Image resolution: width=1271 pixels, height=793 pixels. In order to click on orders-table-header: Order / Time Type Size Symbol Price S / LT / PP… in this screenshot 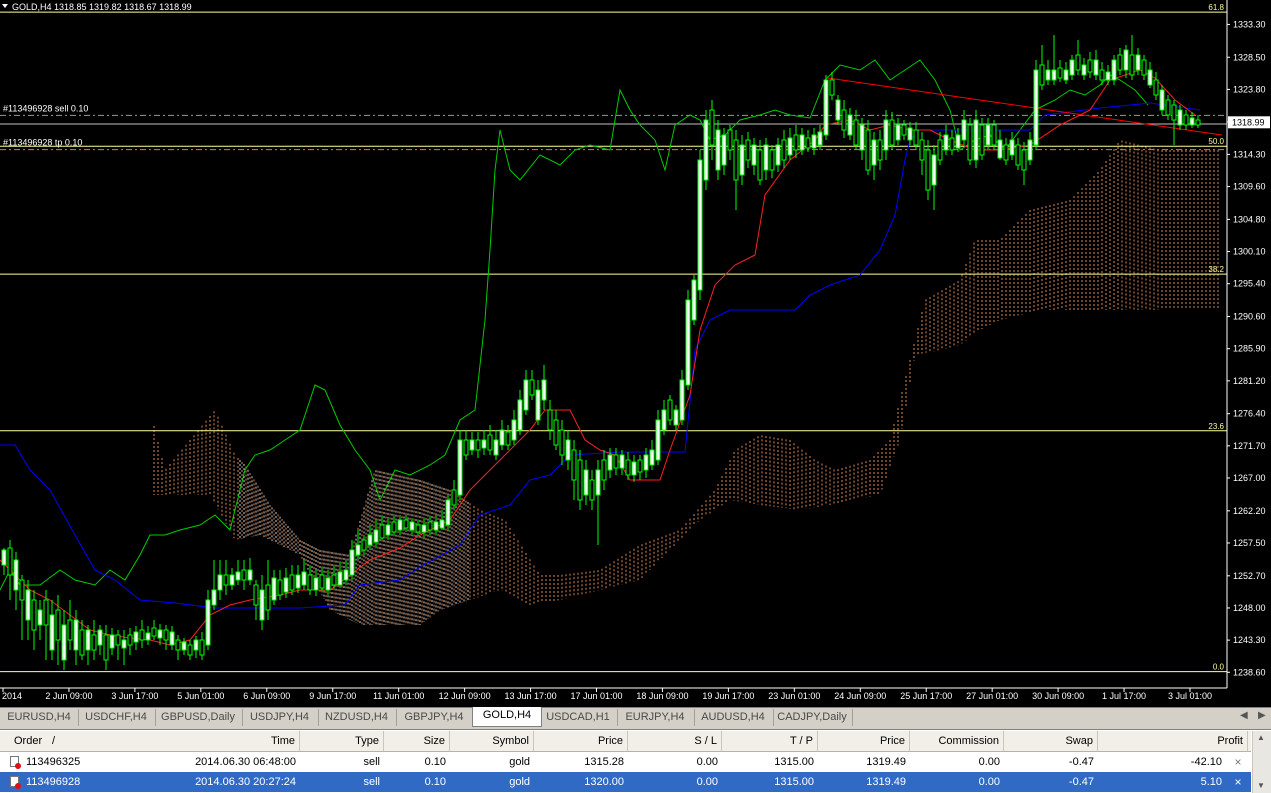, I will do `click(625, 741)`.